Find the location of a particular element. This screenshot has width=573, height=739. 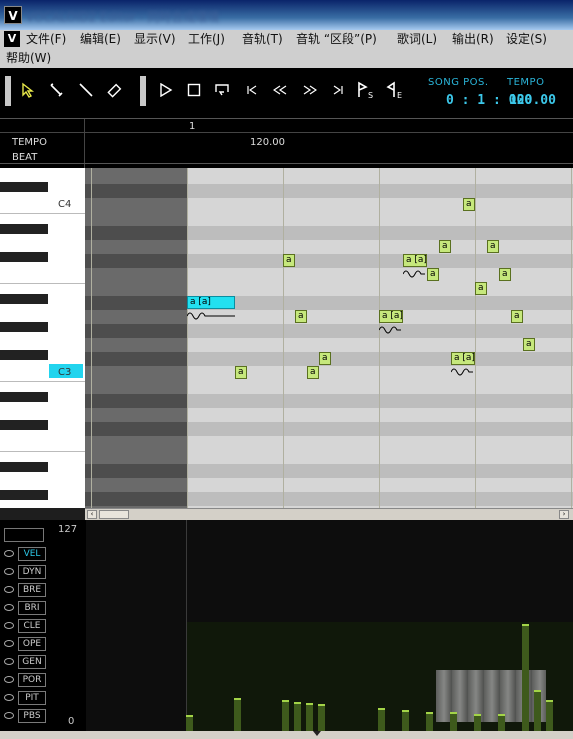

control-label: BRI is located at coordinates (32, 608).